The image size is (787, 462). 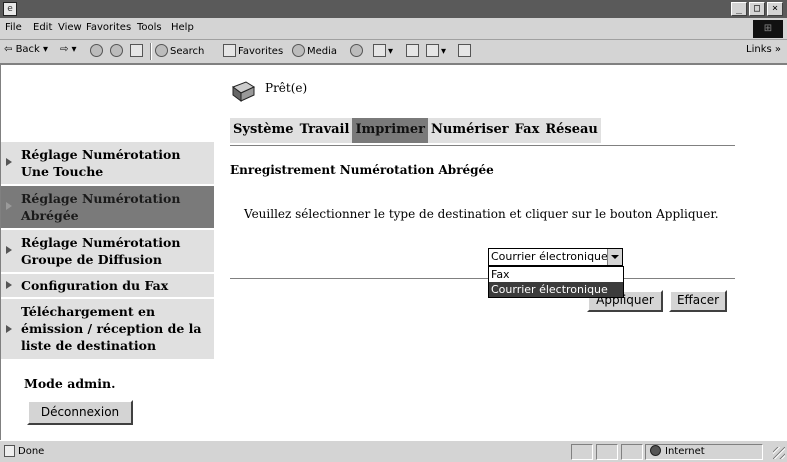 I want to click on divider, so click(x=482, y=279).